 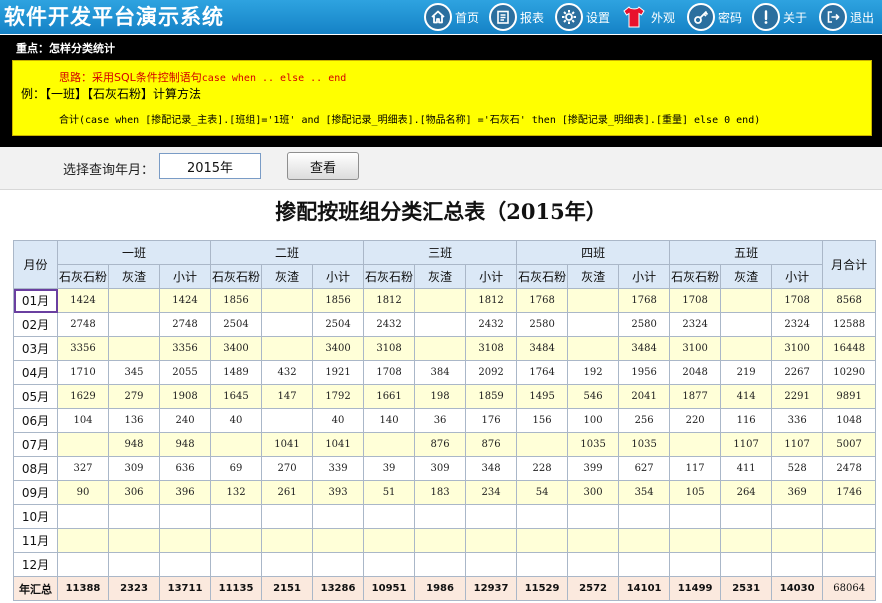 I want to click on data-cell: 1768, so click(x=644, y=300).